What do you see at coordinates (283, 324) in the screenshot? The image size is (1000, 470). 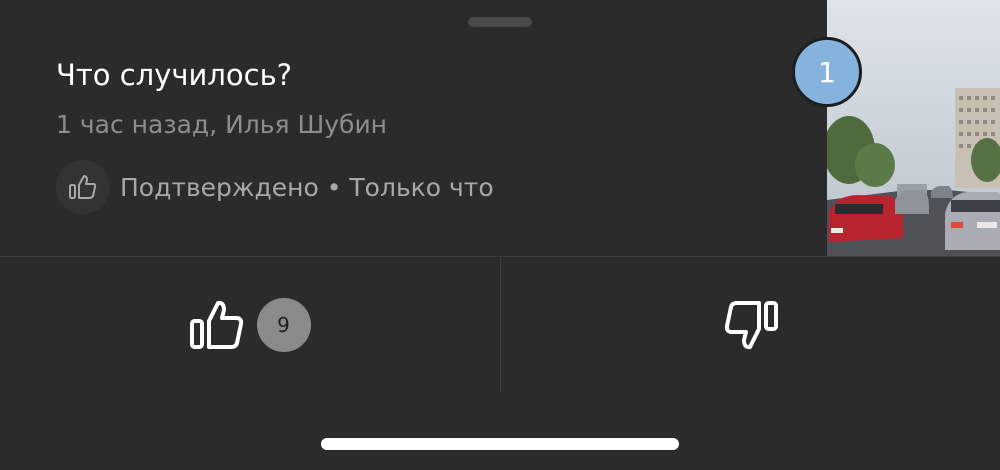 I see `like-count-badge: 9` at bounding box center [283, 324].